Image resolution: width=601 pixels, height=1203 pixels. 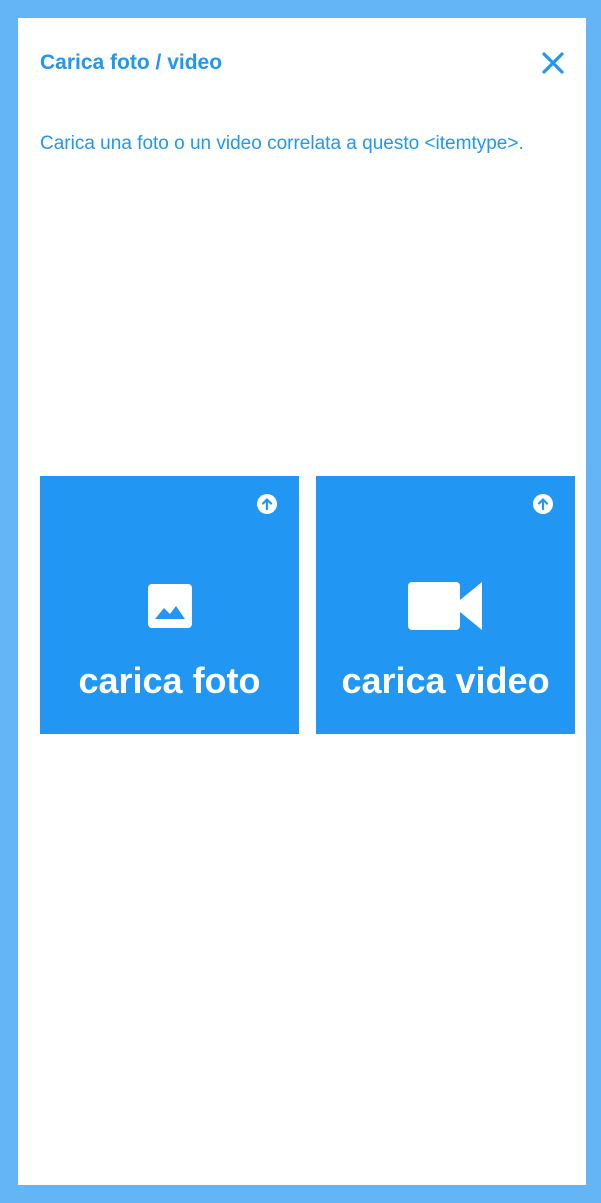 What do you see at coordinates (169, 680) in the screenshot?
I see `upload-photo-label: carica foto` at bounding box center [169, 680].